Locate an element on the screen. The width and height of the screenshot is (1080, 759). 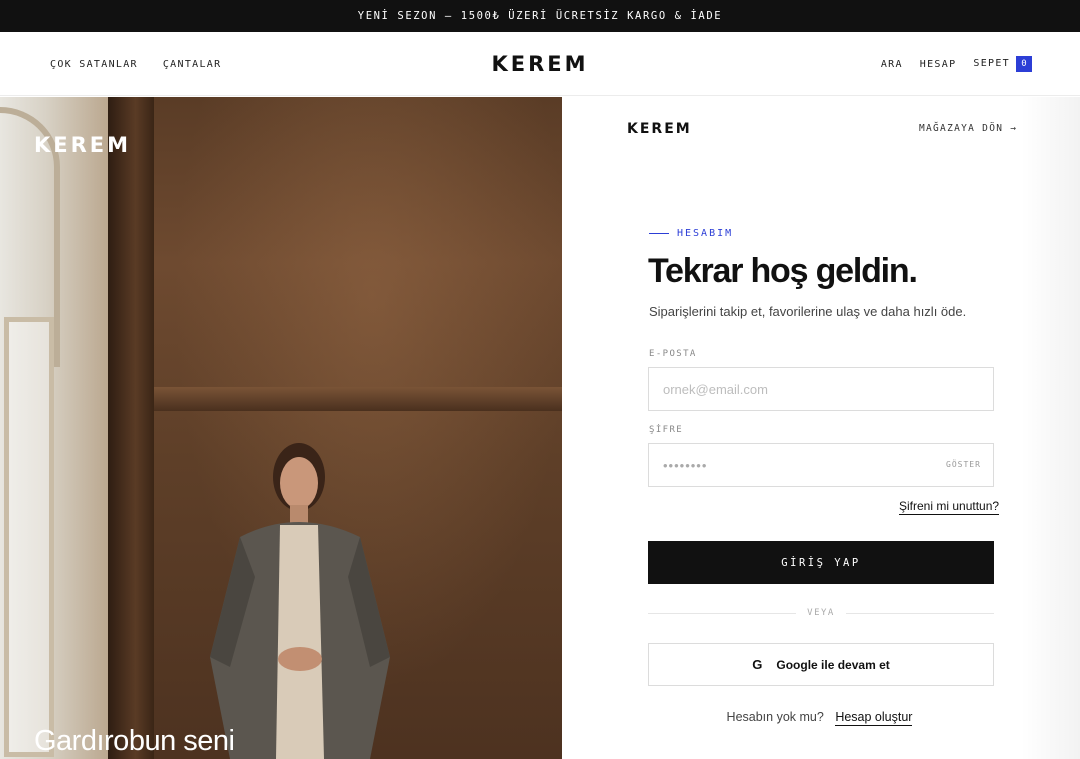
divider-right is located at coordinates (920, 613).